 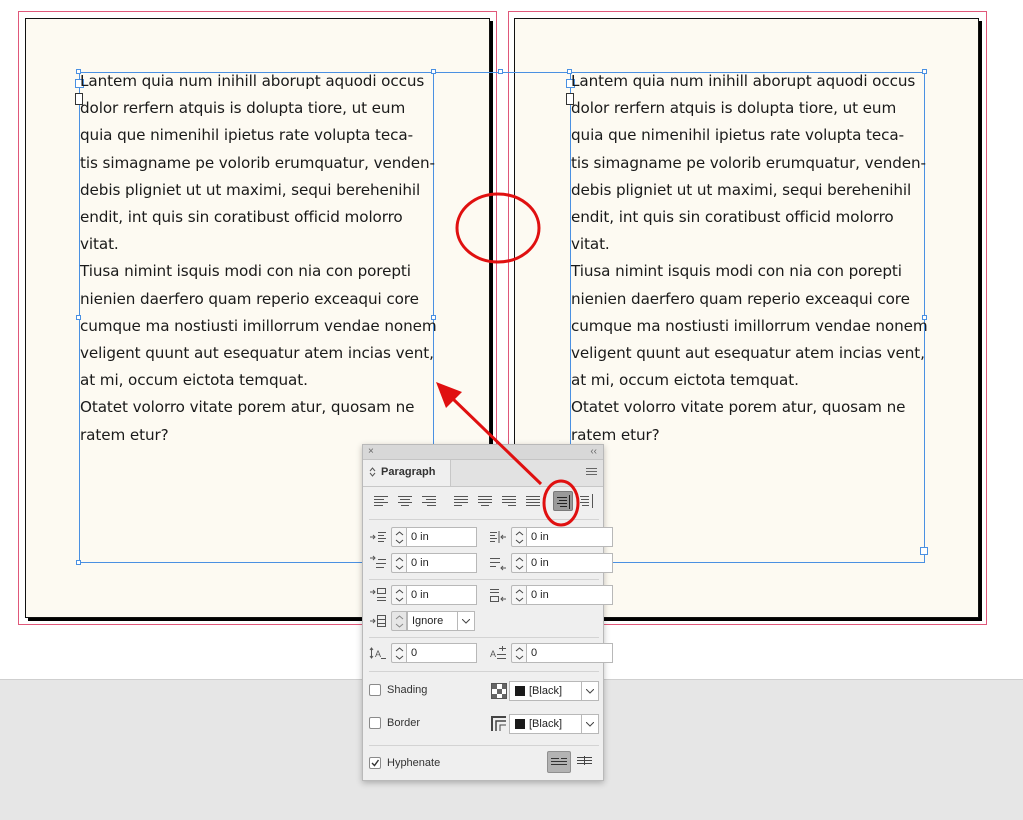 I want to click on last-line-indent-input: 0 in, so click(x=570, y=563).